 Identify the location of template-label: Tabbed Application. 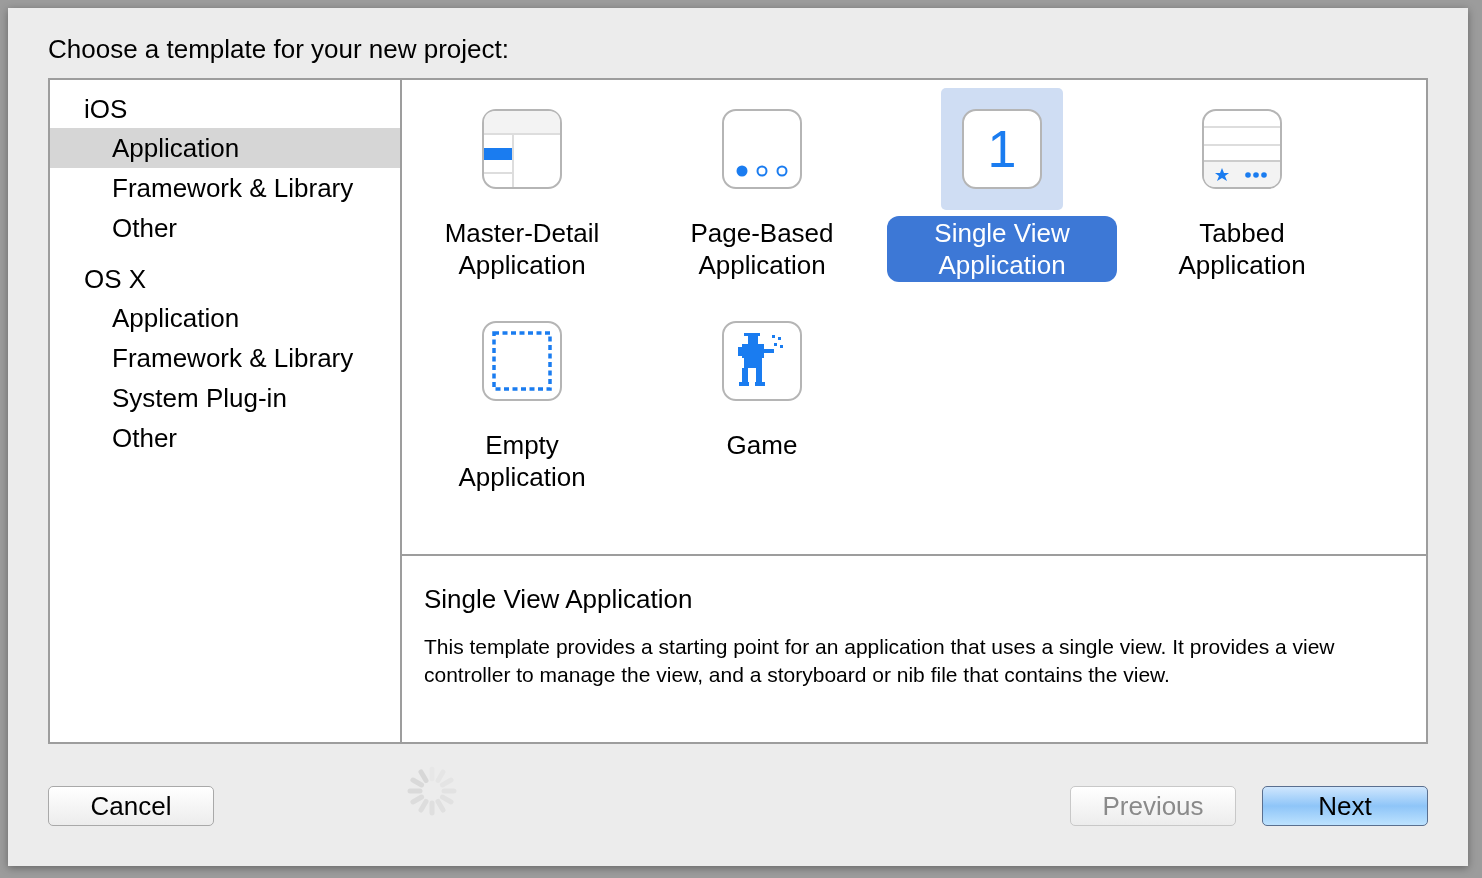
(1242, 249).